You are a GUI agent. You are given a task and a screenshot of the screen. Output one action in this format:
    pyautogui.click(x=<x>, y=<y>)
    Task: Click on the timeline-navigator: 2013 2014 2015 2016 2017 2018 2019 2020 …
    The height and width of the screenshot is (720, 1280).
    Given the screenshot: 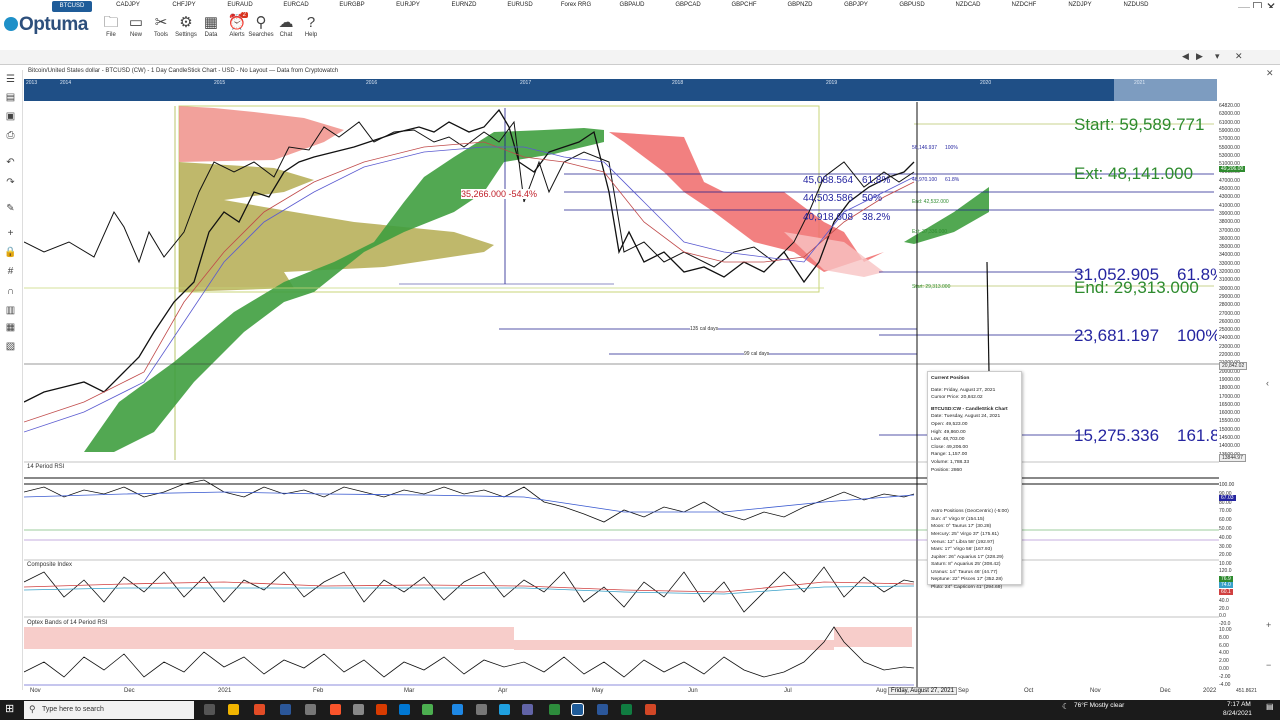 What is the action you would take?
    pyautogui.click(x=620, y=90)
    